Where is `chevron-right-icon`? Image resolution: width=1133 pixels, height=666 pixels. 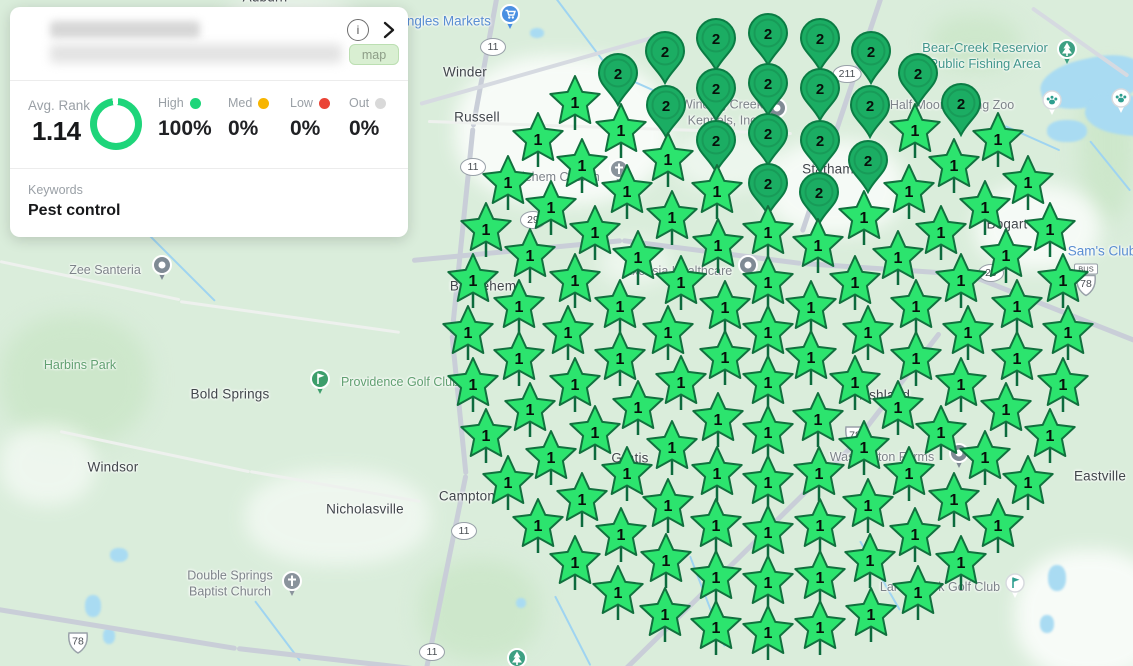
chevron-right-icon is located at coordinates (389, 30).